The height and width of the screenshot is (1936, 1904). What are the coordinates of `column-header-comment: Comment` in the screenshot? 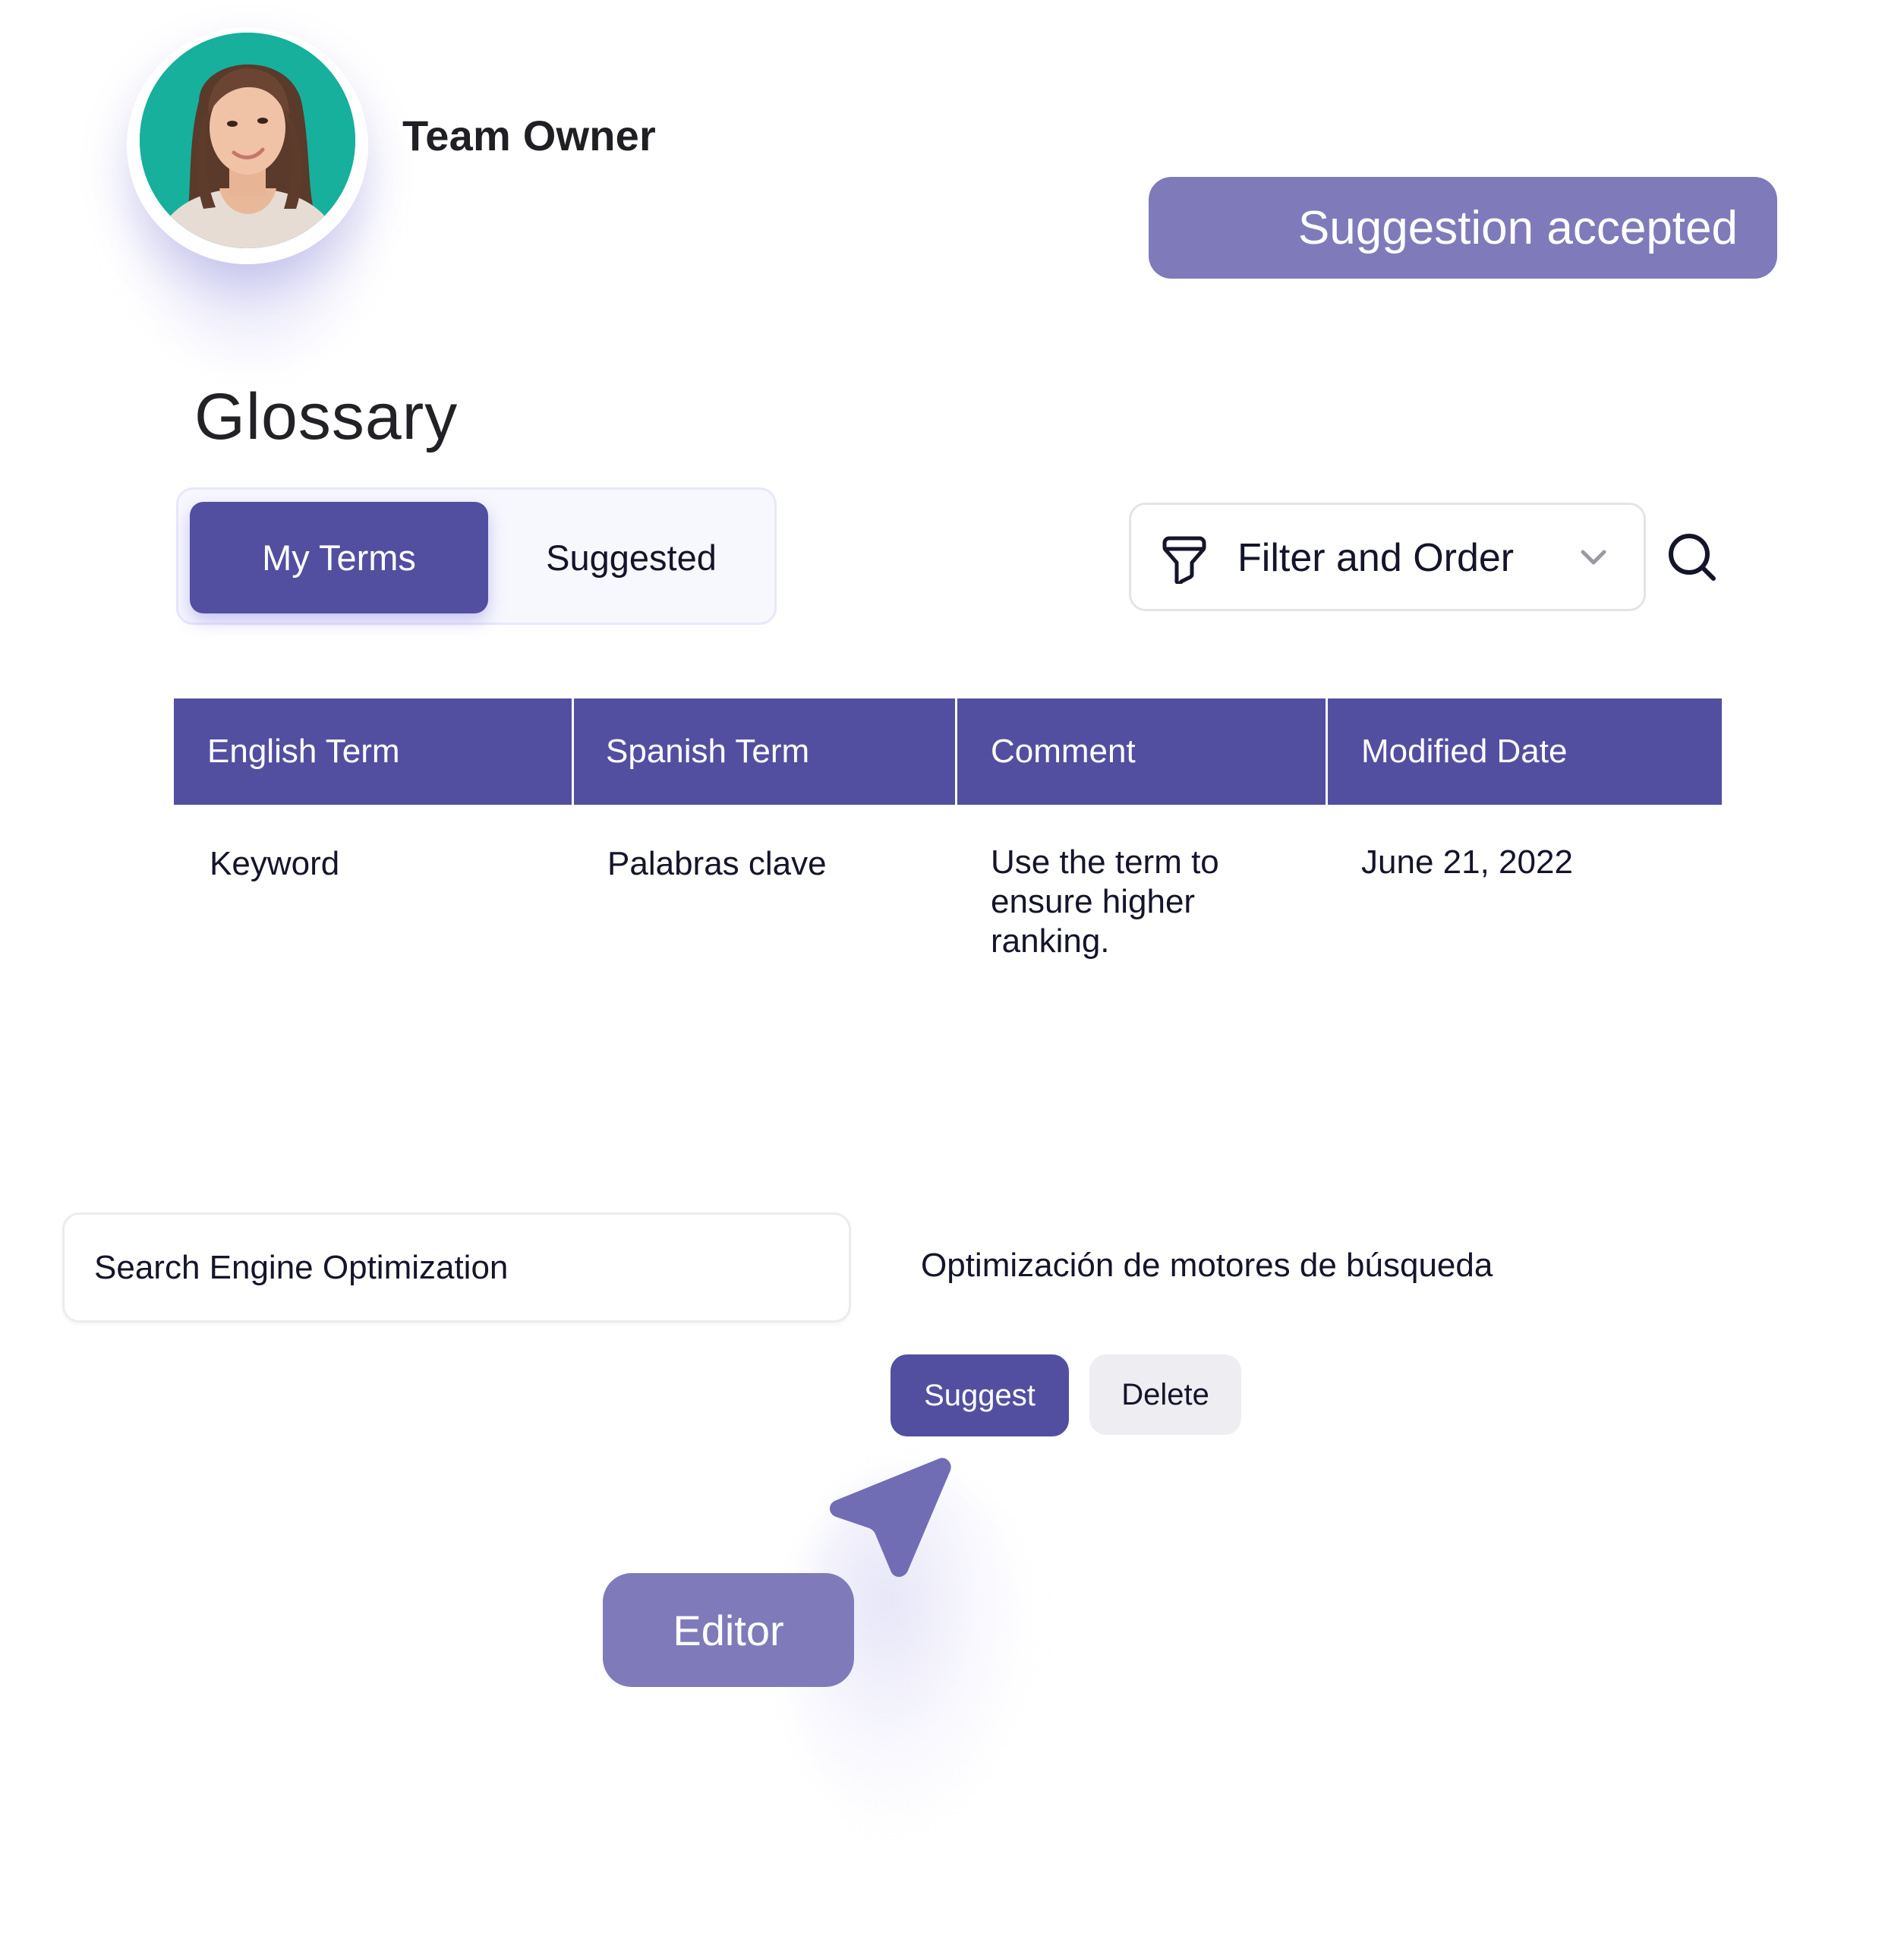 It's located at (1140, 751).